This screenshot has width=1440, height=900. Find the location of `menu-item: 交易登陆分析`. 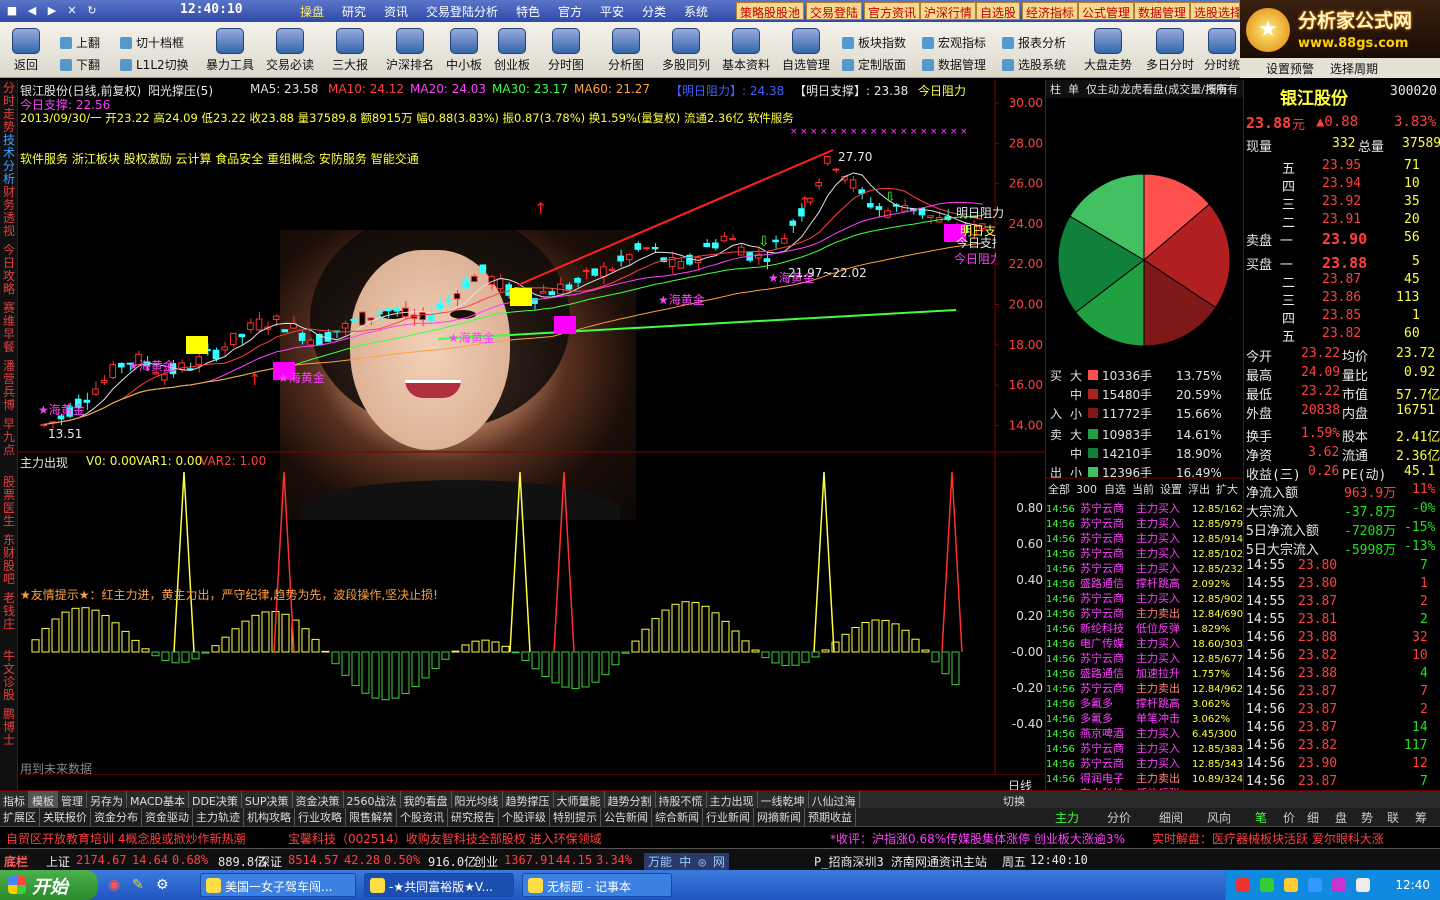

menu-item: 交易登陆分析 is located at coordinates (462, 11).